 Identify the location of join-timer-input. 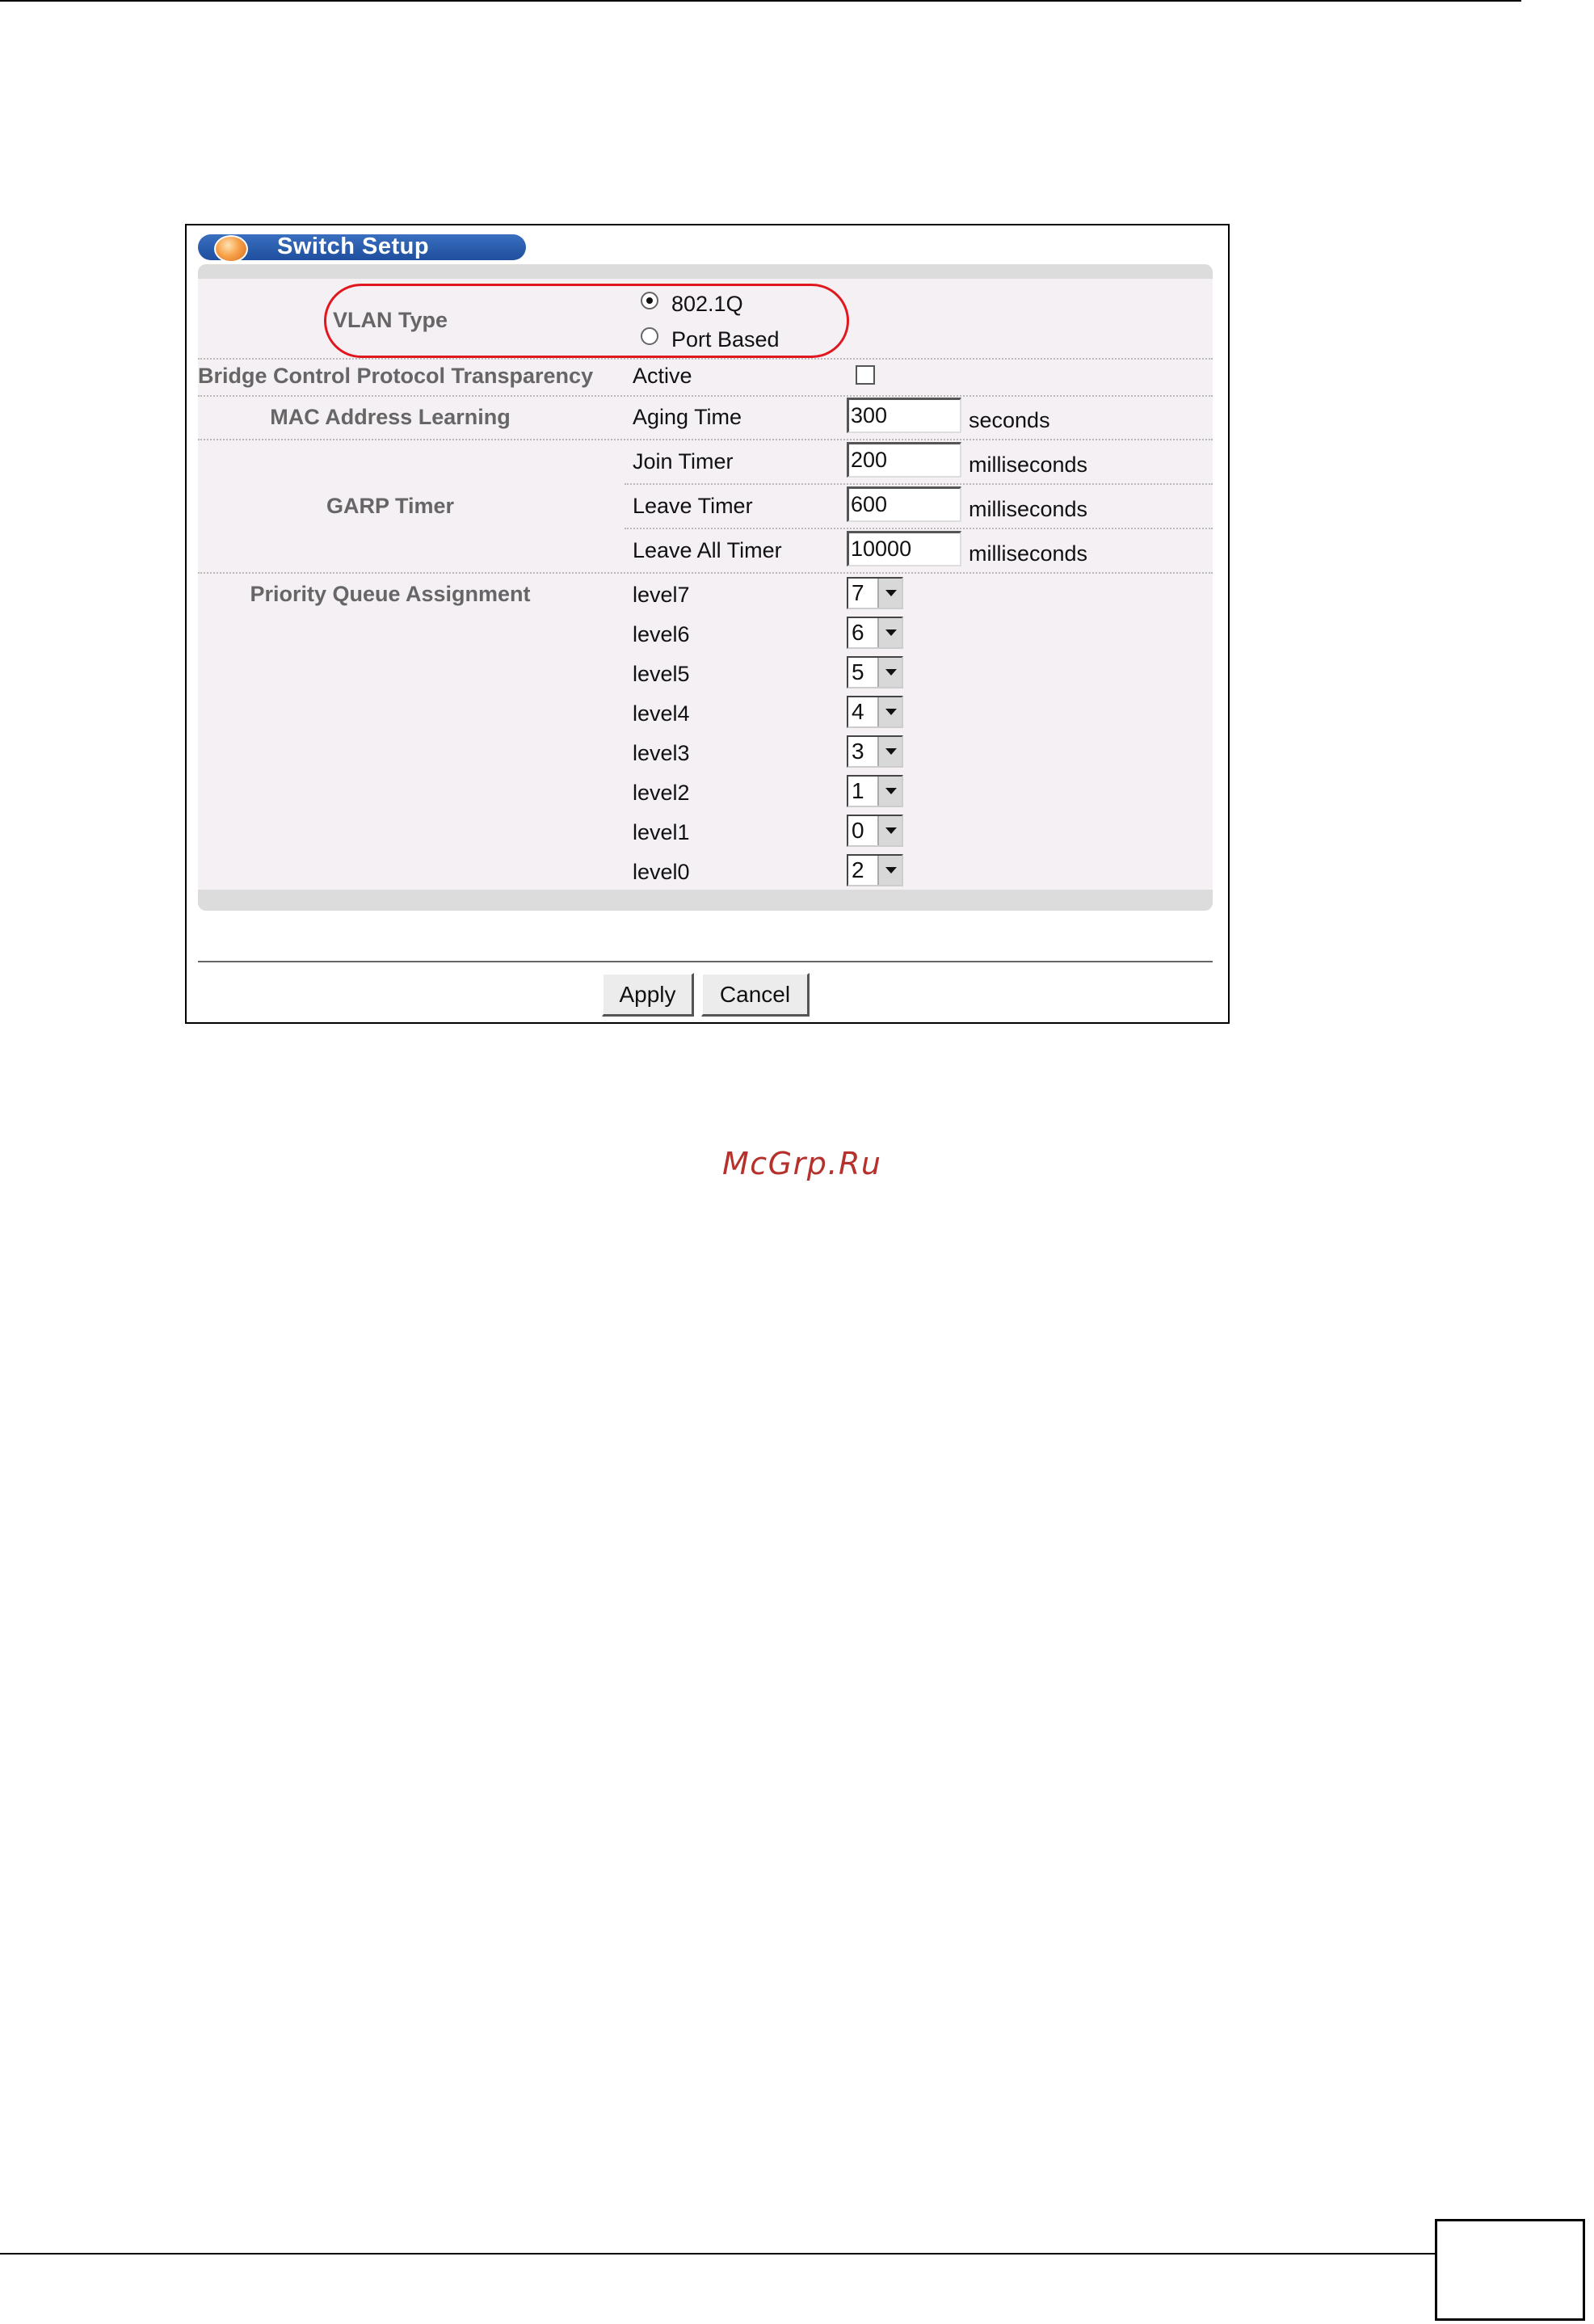
(904, 460).